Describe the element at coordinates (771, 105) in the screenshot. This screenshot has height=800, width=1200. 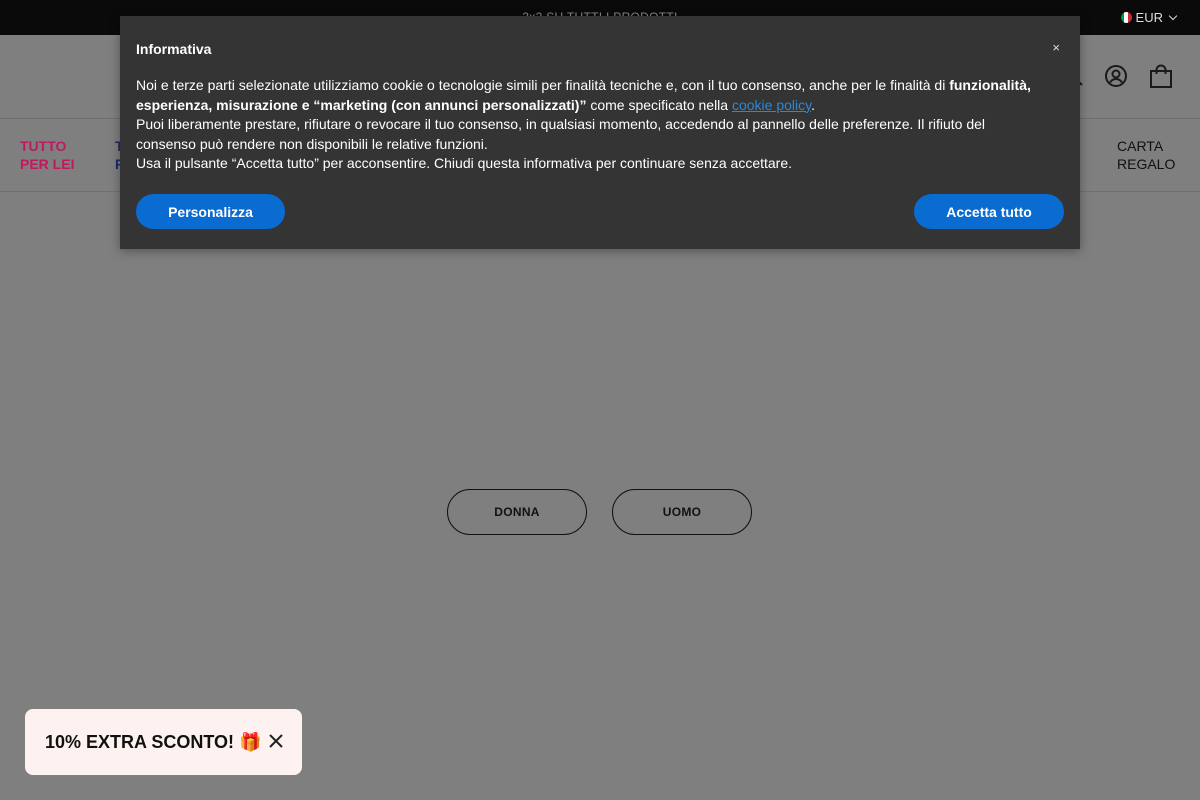
I see `cookie-policy-link: cookie policy` at that location.